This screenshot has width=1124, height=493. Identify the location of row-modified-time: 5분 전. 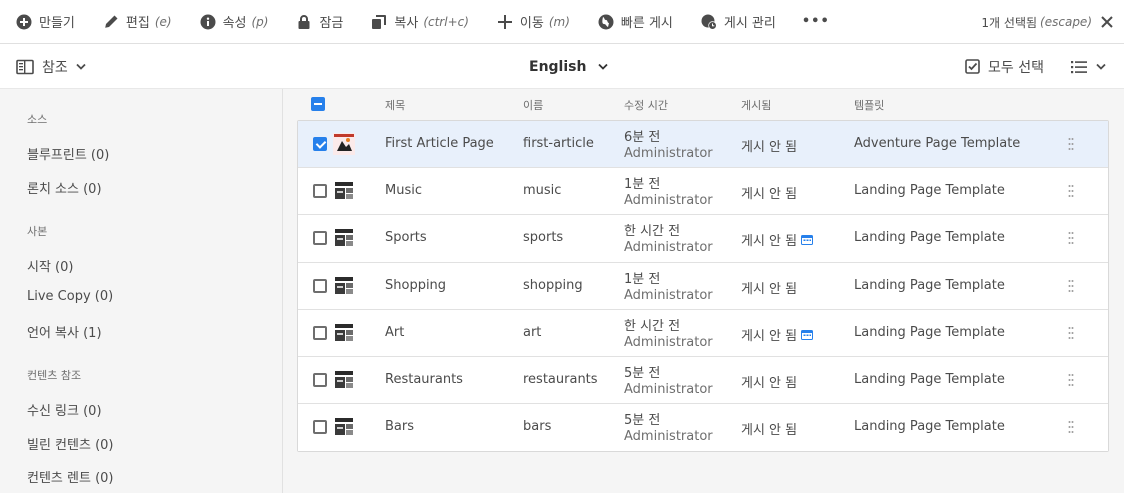
(642, 421).